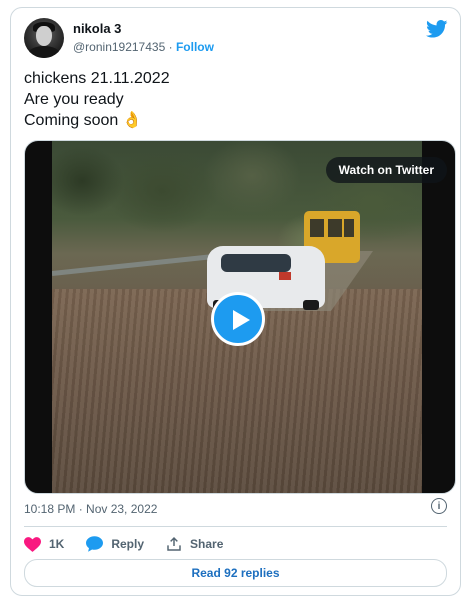 This screenshot has width=471, height=600. I want to click on action-bar: 1K Reply Share, so click(134, 544).